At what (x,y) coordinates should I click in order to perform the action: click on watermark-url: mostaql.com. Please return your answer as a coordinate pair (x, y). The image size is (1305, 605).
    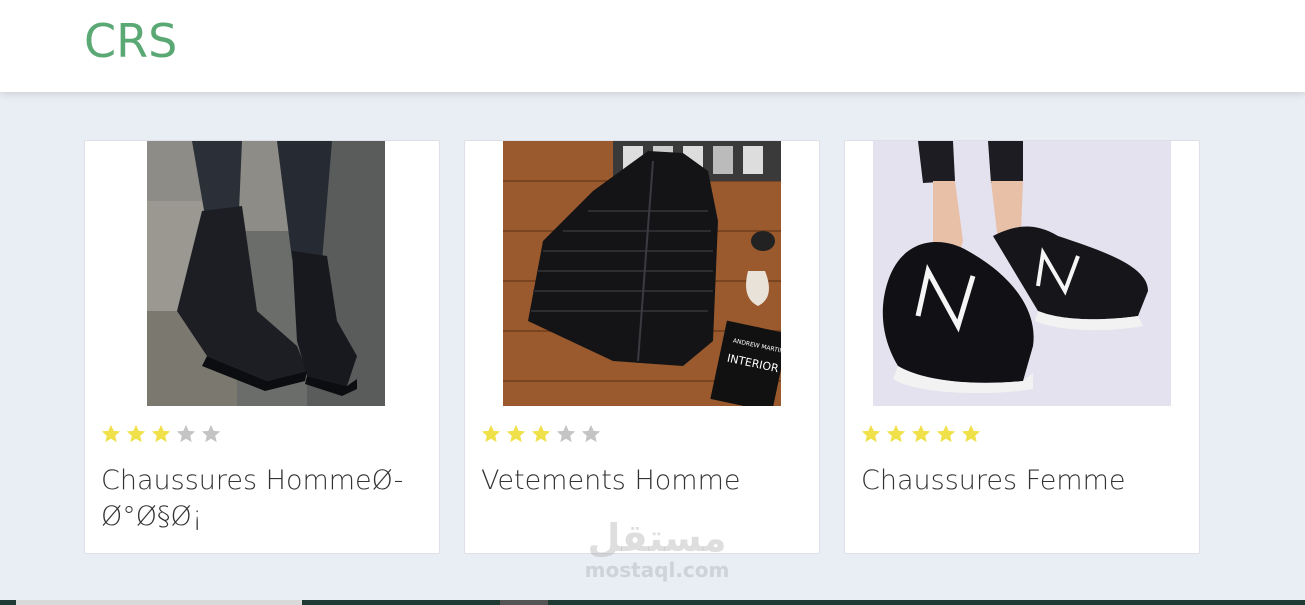
    Looking at the image, I should click on (657, 570).